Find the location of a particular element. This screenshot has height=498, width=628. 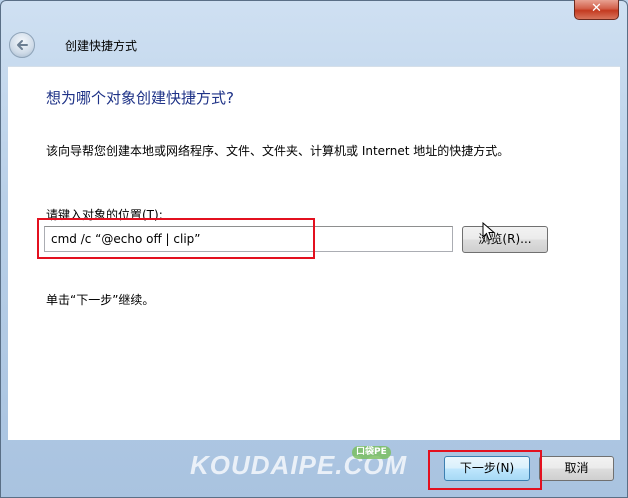

close-icon: ✕ is located at coordinates (596, 8).